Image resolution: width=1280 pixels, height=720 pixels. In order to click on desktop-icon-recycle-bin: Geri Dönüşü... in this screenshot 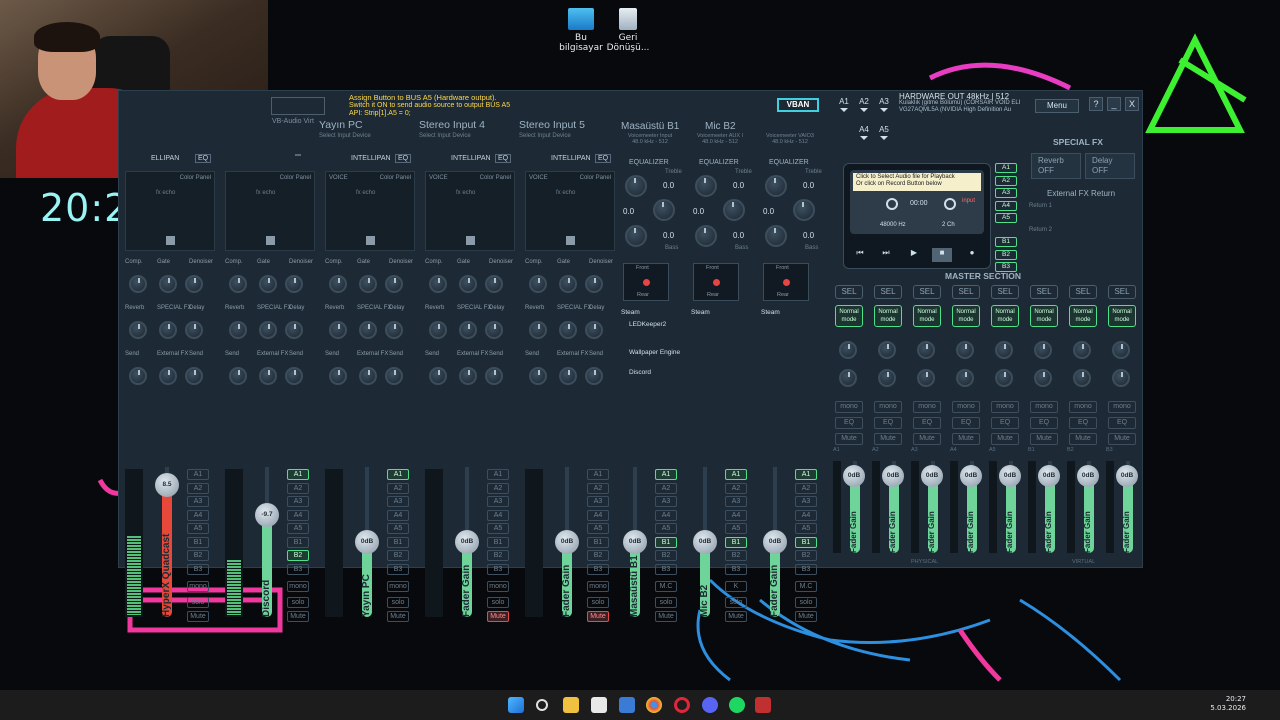, I will do `click(628, 30)`.